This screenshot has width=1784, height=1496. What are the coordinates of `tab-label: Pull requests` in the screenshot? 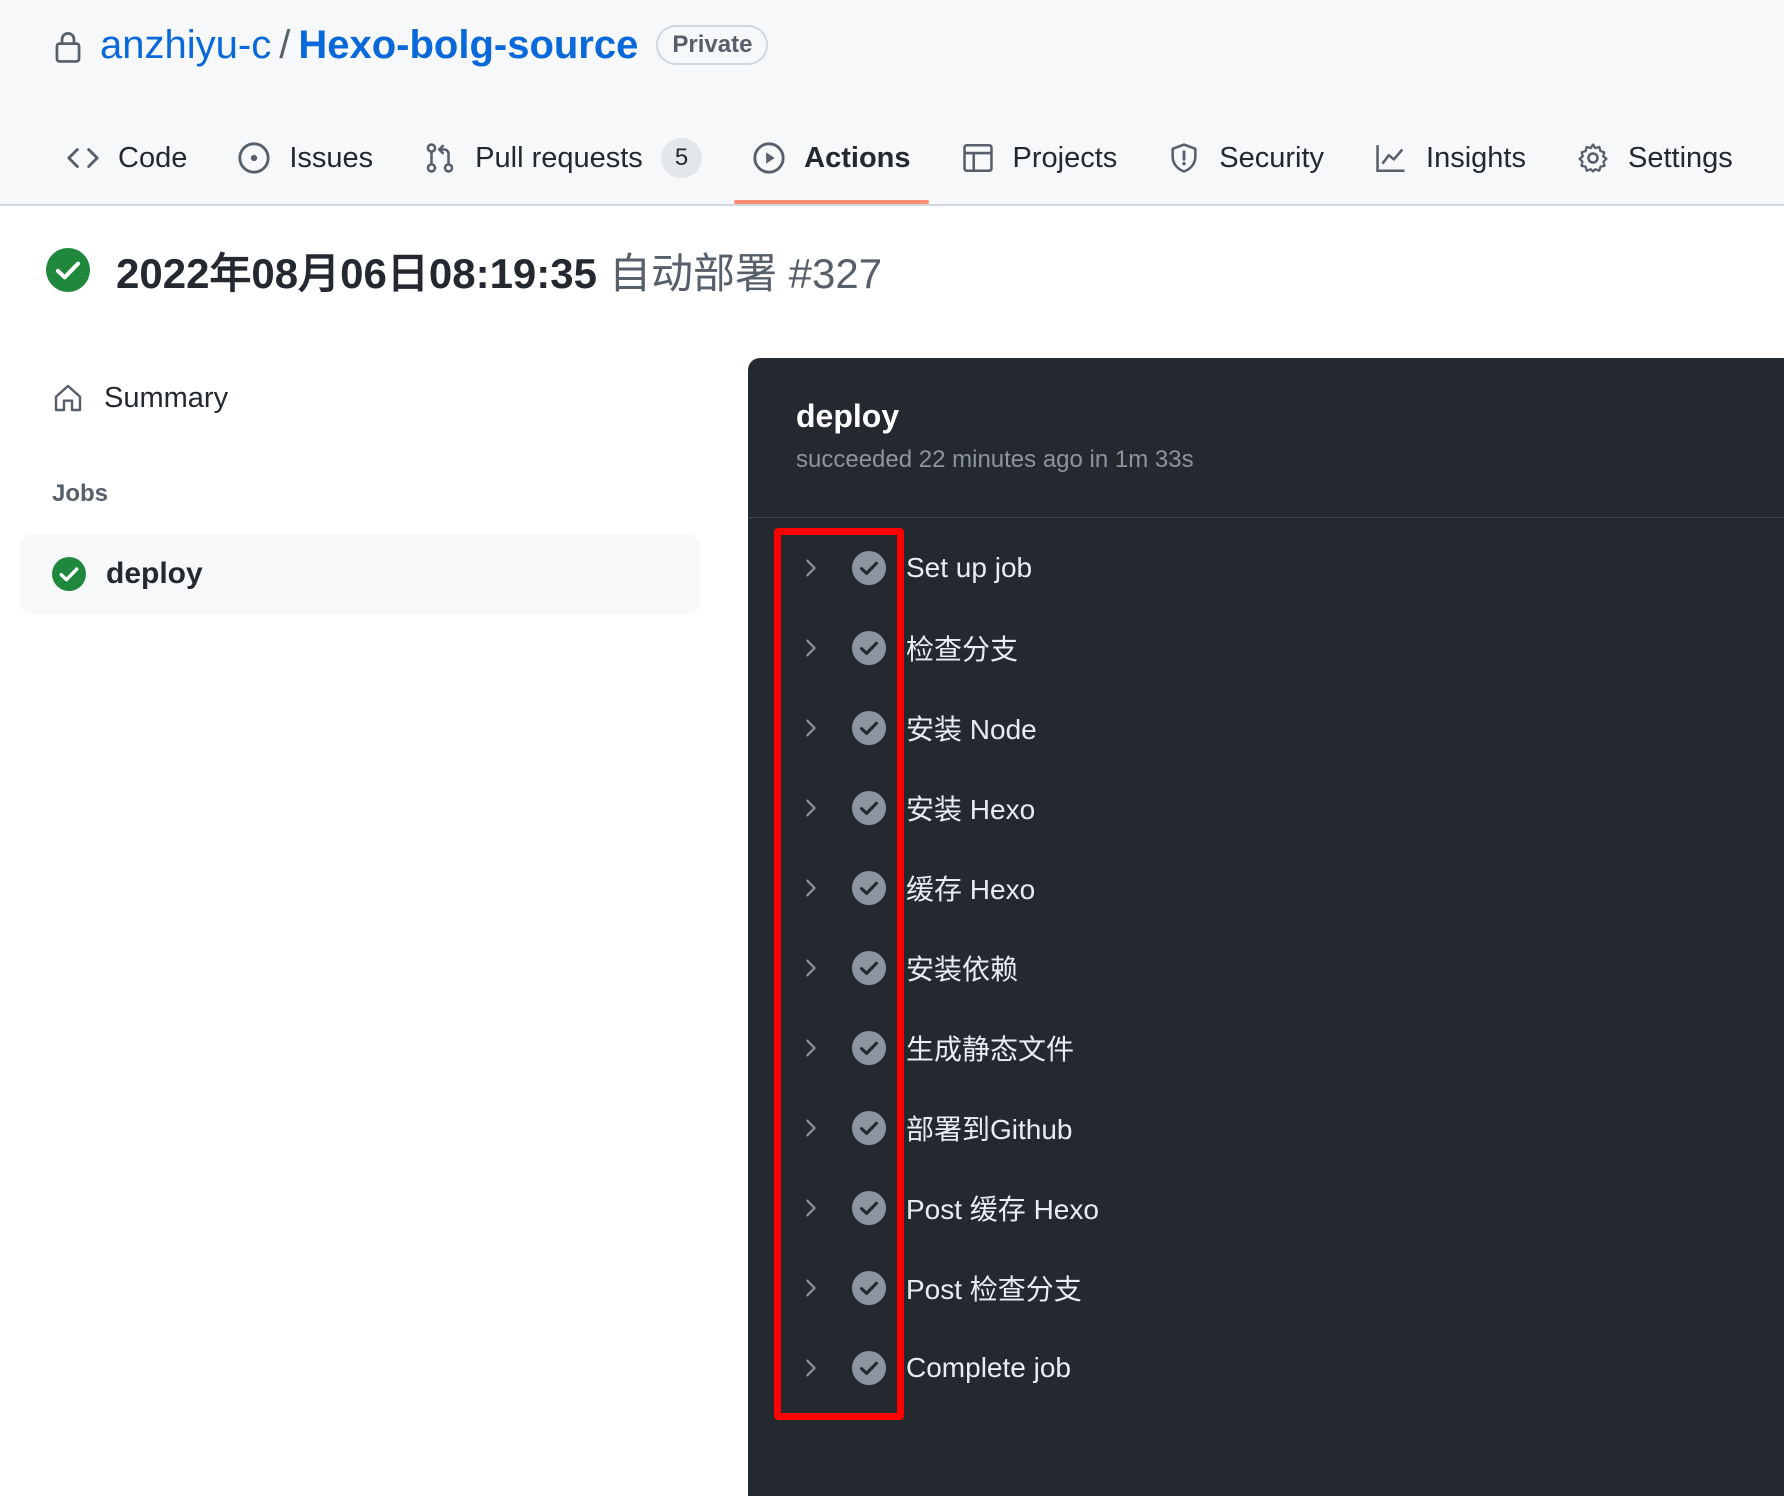 It's located at (559, 157).